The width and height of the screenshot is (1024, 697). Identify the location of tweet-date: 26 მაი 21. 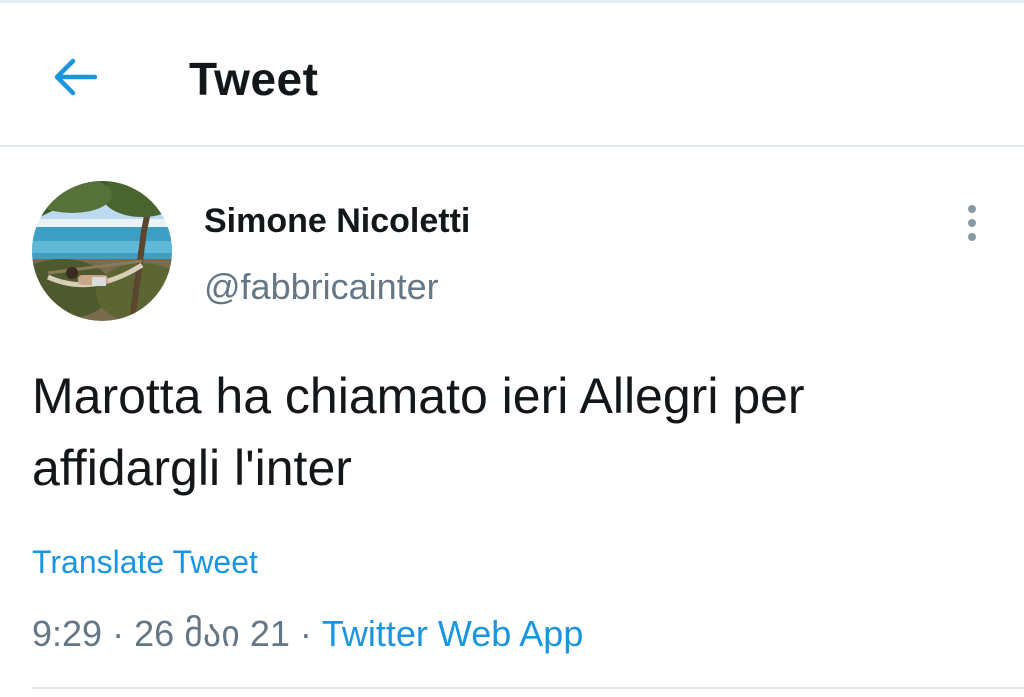
(212, 633).